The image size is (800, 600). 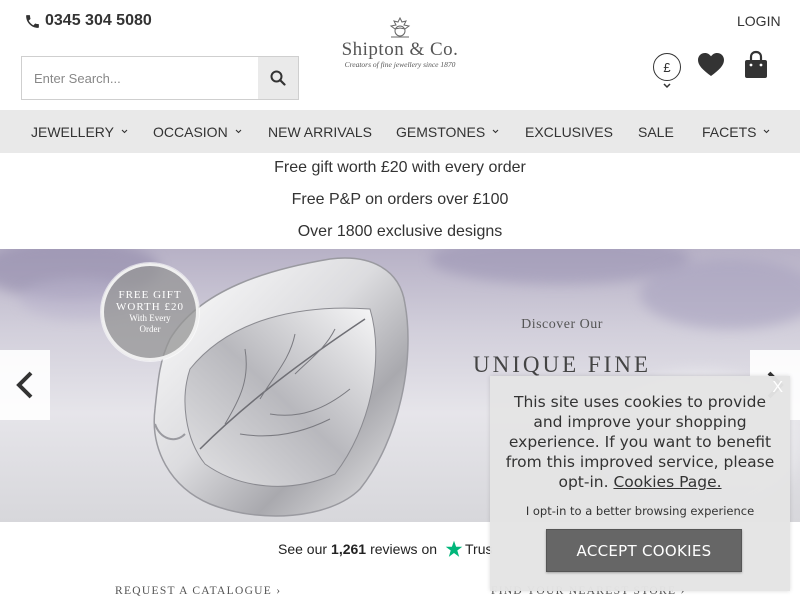 What do you see at coordinates (441, 131) in the screenshot?
I see `nav-item-label: GEMSTONES` at bounding box center [441, 131].